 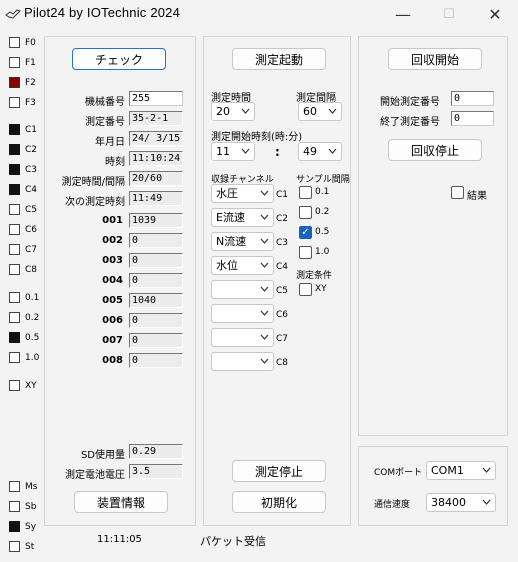 What do you see at coordinates (410, 102) in the screenshot?
I see `start-number-label: 開始測定番号` at bounding box center [410, 102].